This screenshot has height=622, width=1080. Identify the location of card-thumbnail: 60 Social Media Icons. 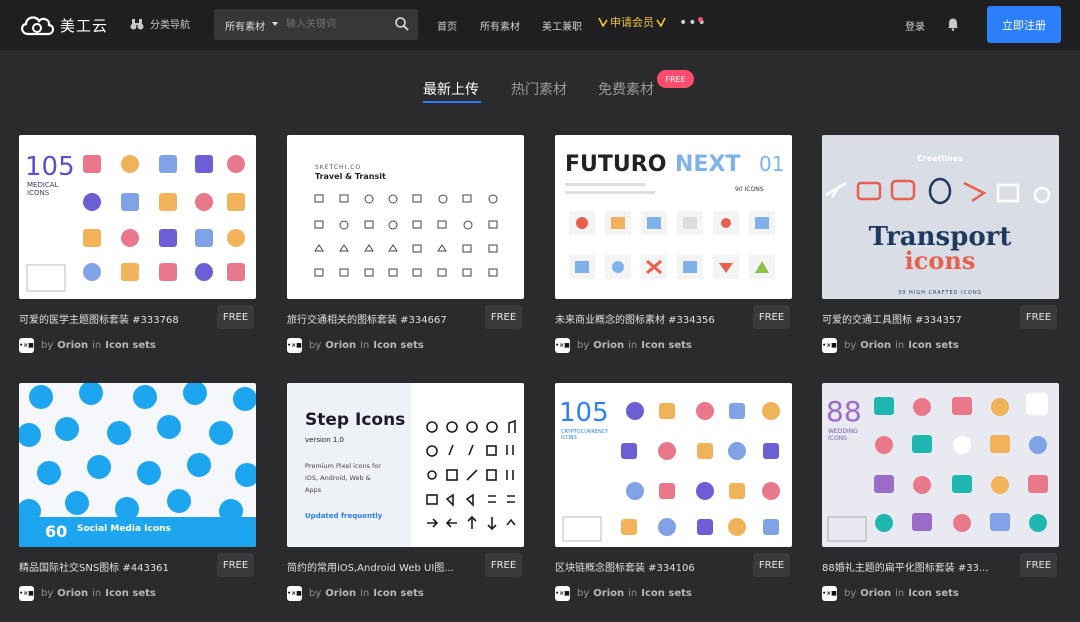
(137, 465).